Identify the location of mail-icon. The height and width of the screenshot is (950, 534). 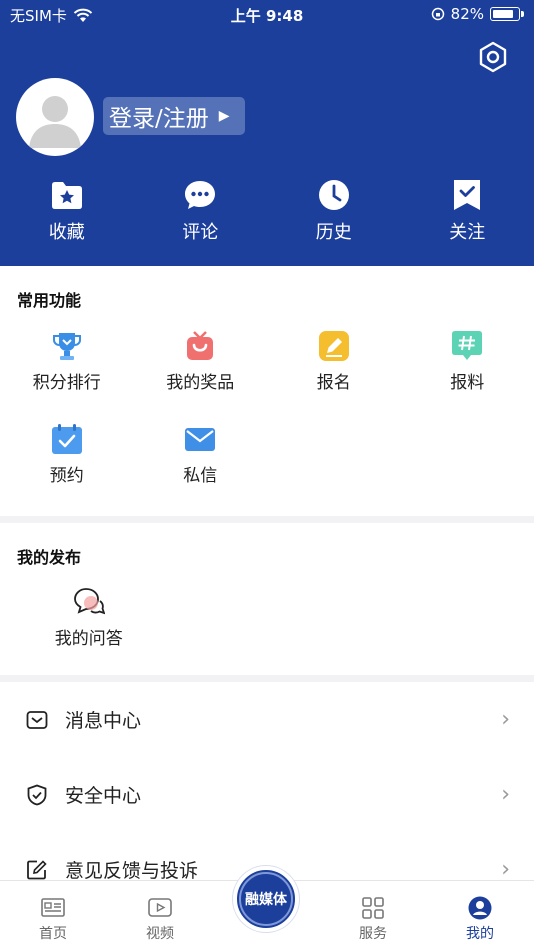
(200, 439).